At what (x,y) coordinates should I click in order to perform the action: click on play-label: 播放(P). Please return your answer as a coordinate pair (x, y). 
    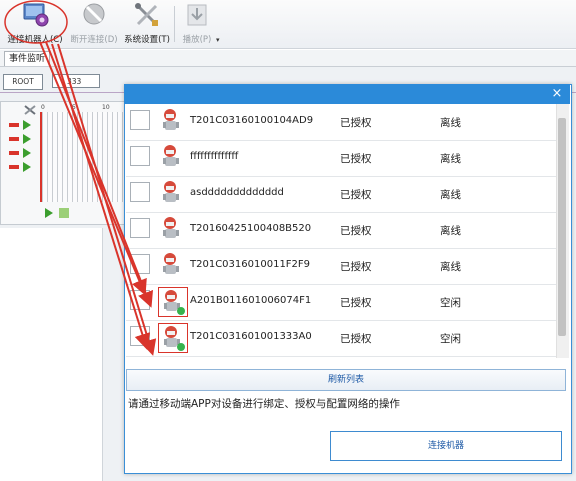
    Looking at the image, I should click on (197, 40).